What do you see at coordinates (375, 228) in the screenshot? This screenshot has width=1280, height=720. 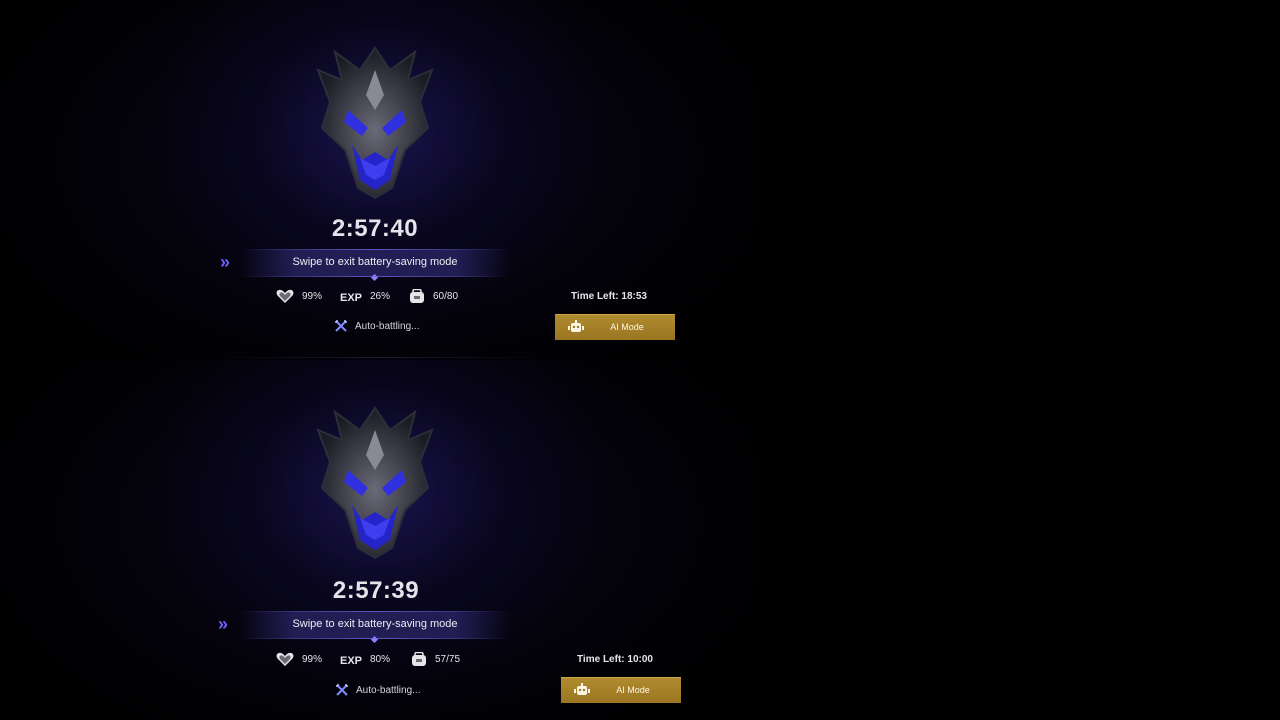 I see `countdown-timer: 2:57:40` at bounding box center [375, 228].